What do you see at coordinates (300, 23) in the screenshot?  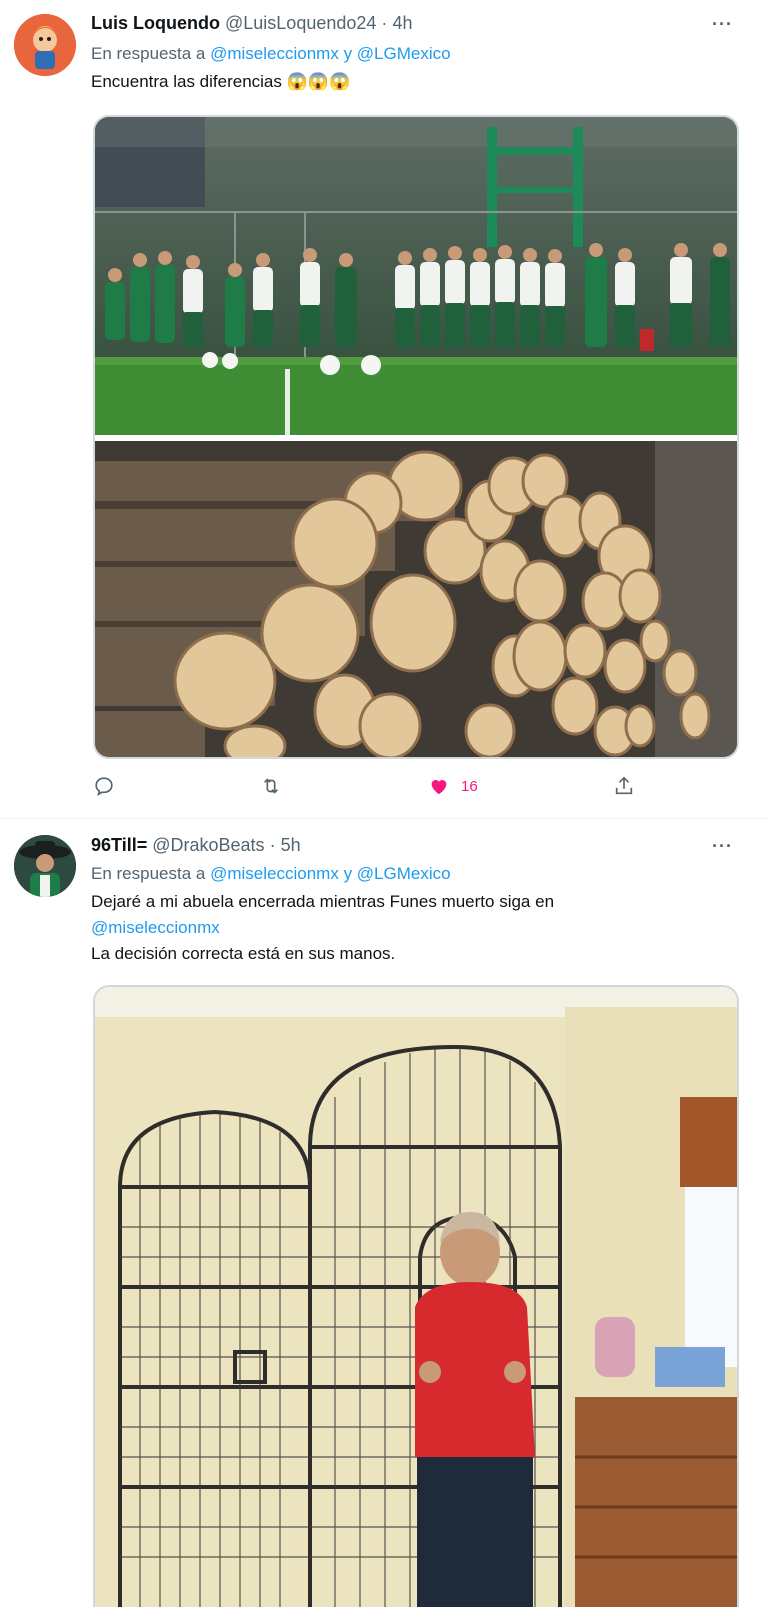 I see `author-handle: @LuisLoquendo24` at bounding box center [300, 23].